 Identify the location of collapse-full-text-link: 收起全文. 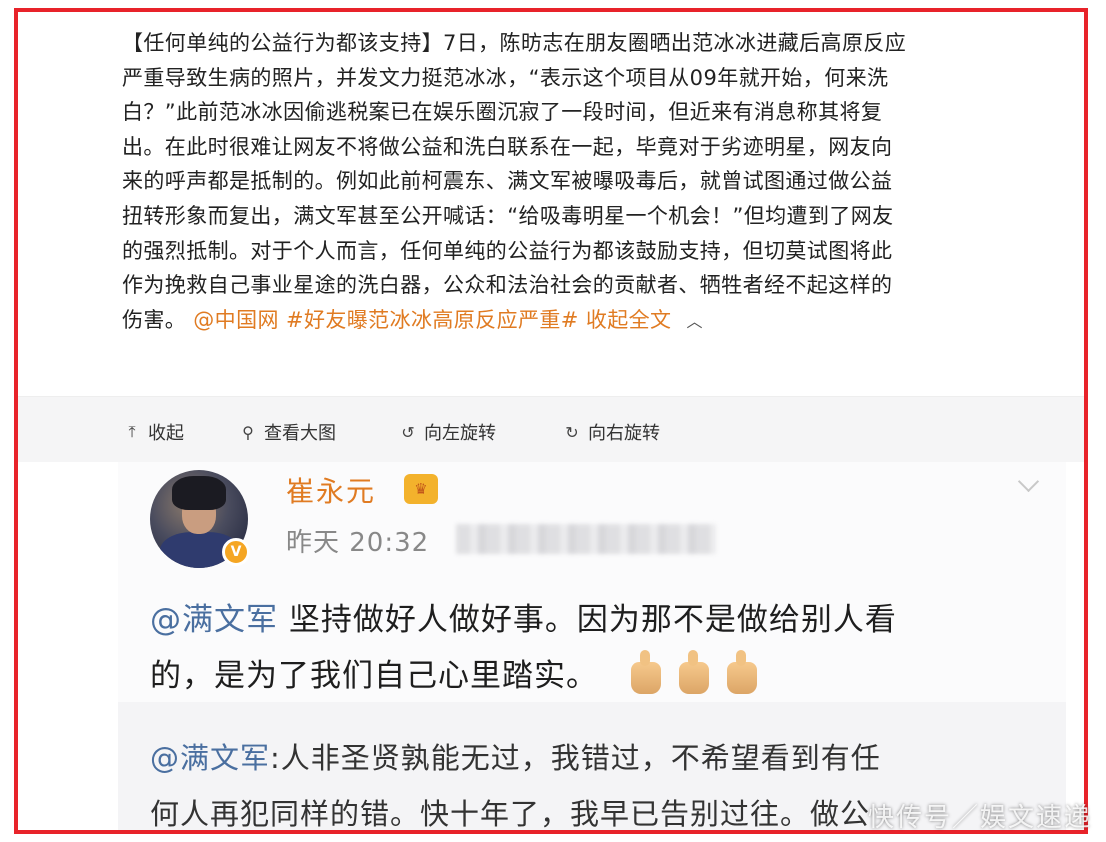
(629, 320).